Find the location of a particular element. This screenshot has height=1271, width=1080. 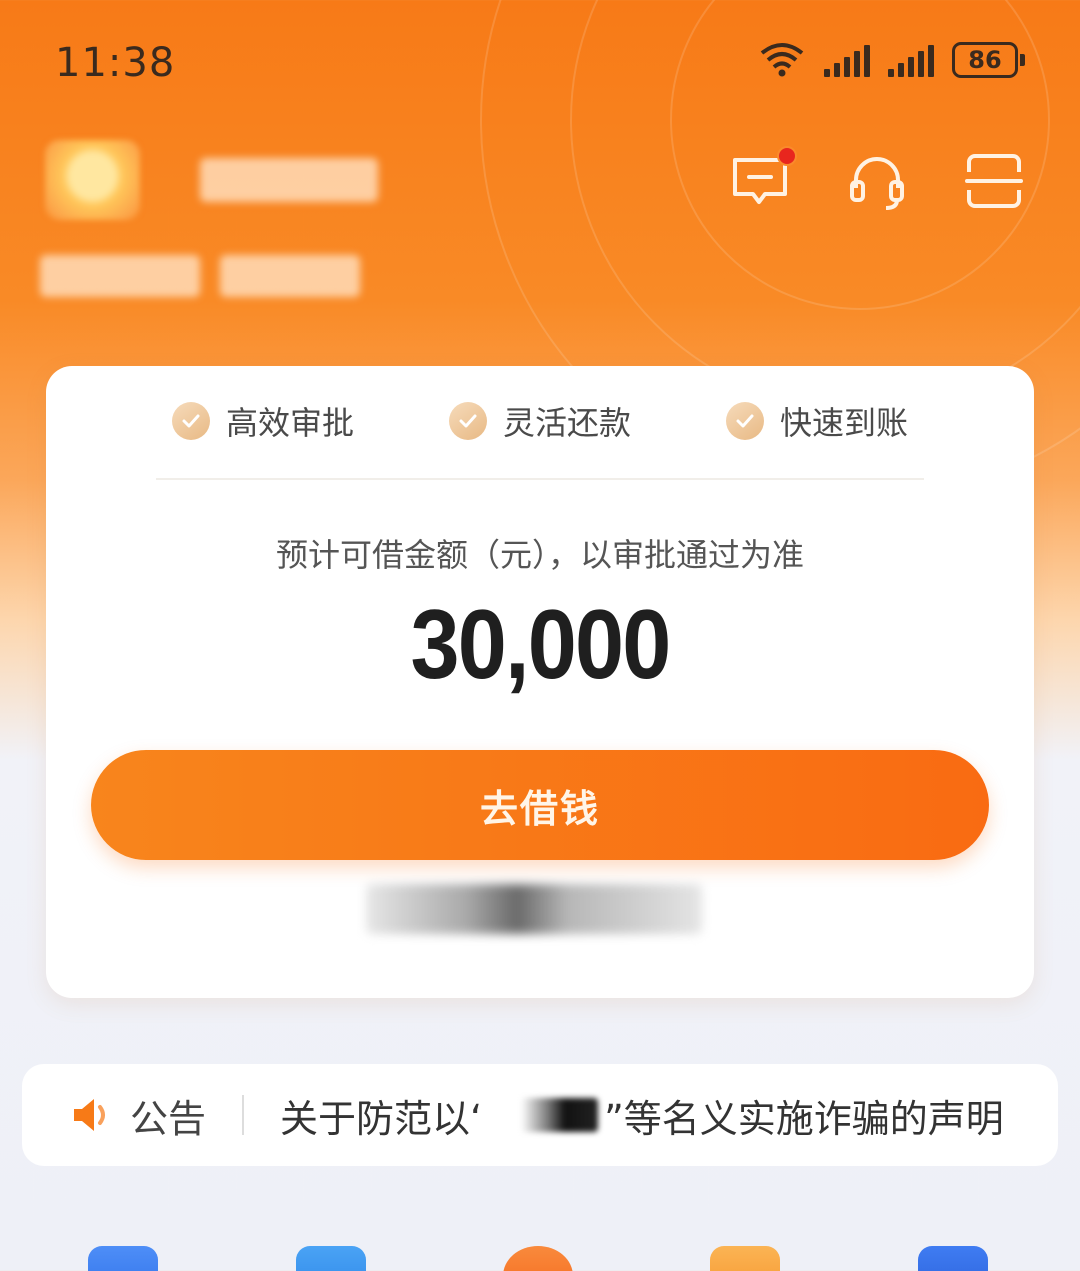

status-time: 11:38 is located at coordinates (115, 63).